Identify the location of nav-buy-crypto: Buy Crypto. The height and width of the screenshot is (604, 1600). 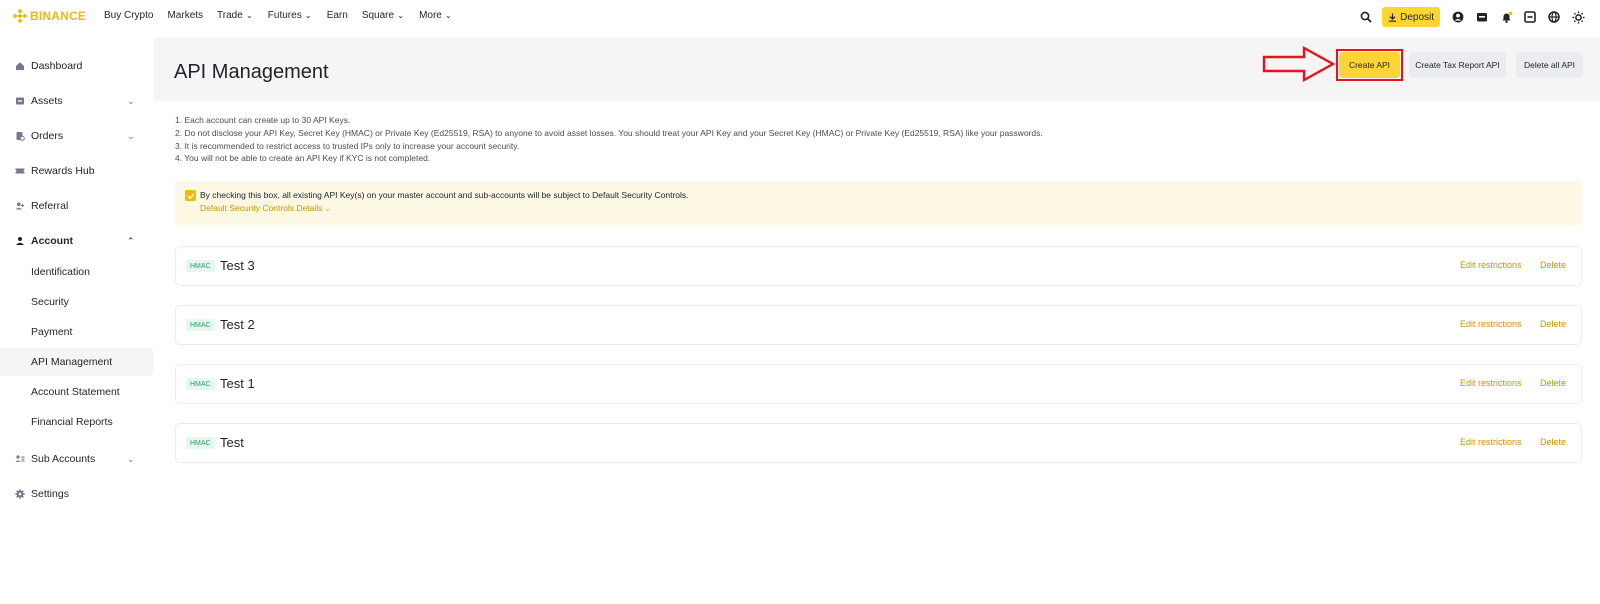
(128, 15).